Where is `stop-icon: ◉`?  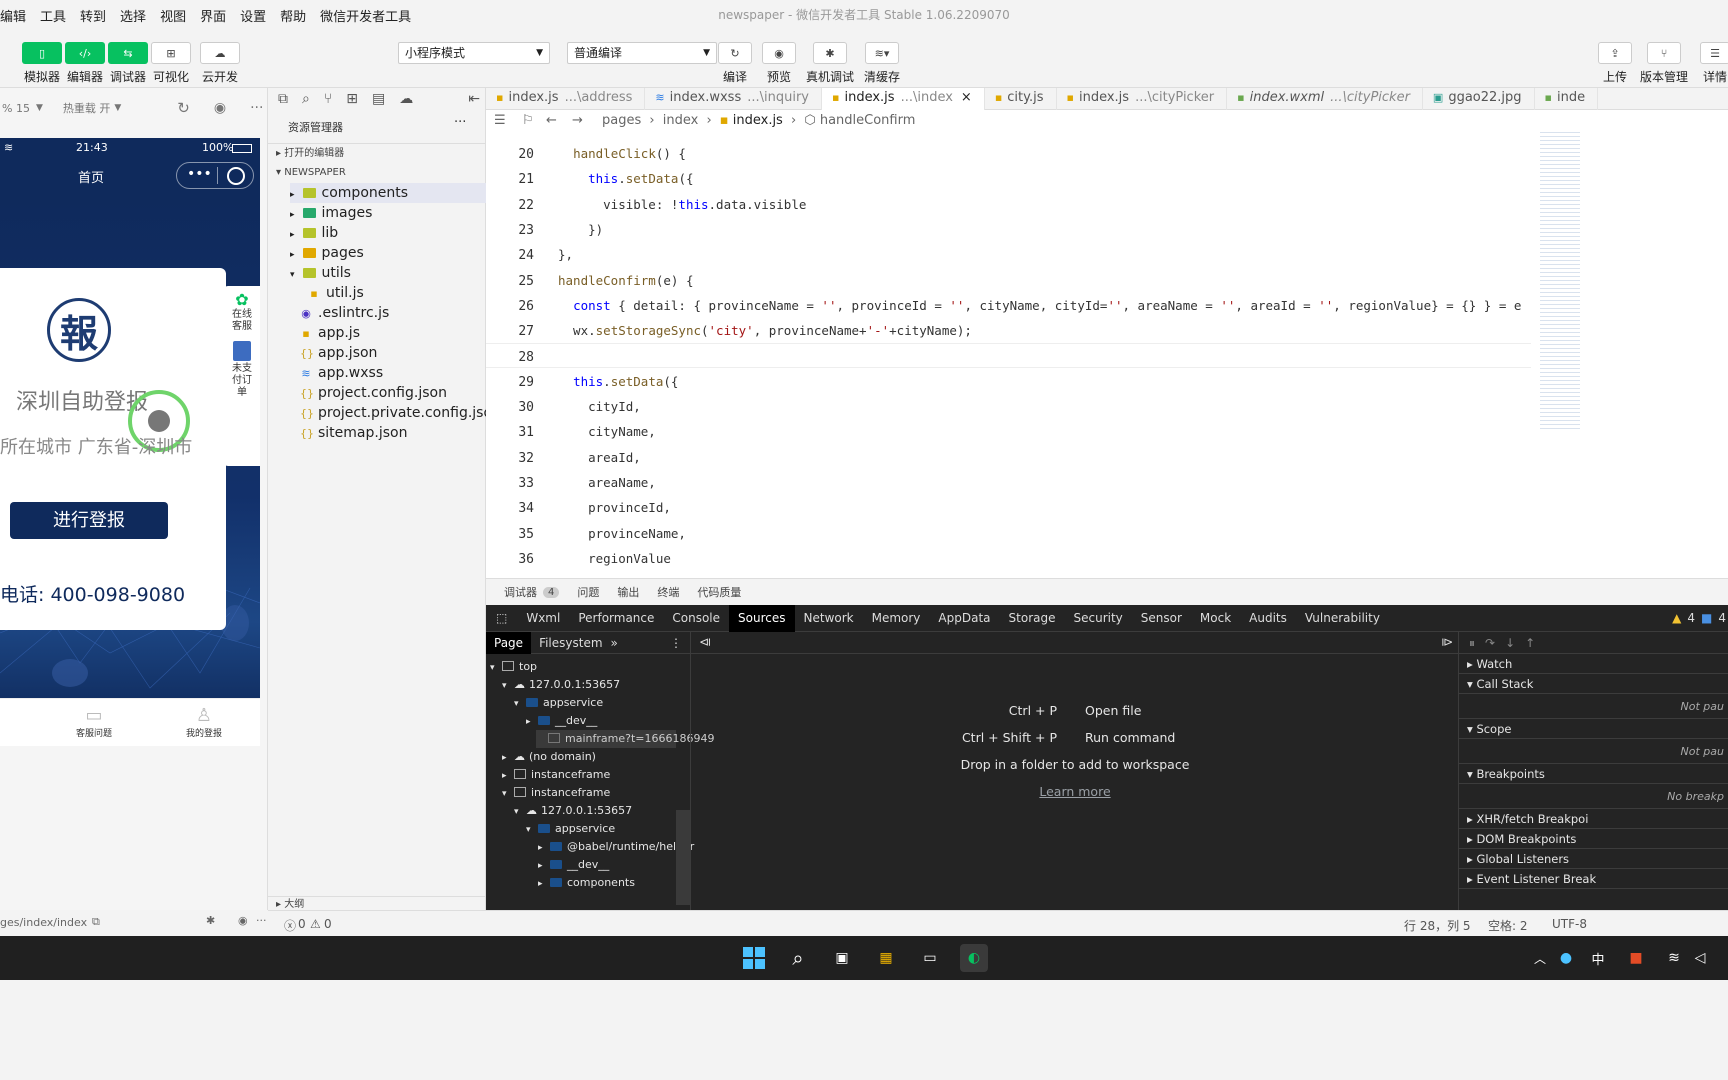 stop-icon: ◉ is located at coordinates (220, 108).